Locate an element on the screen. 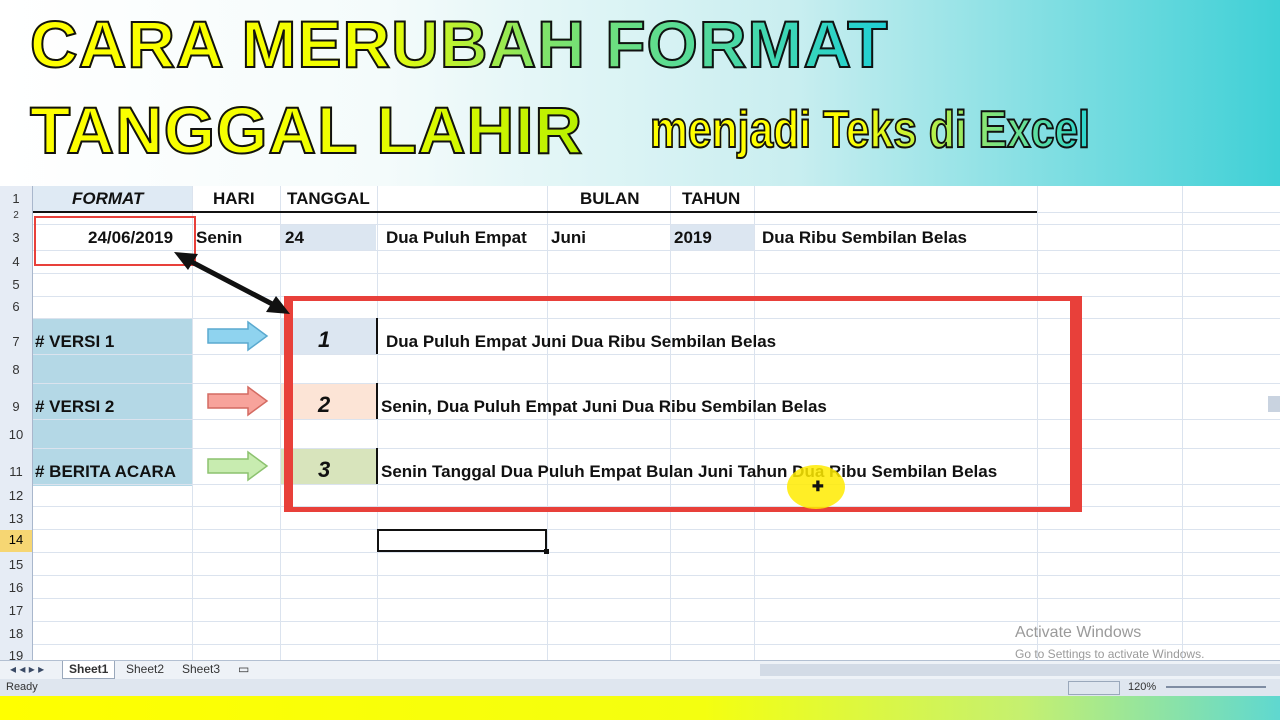  row-number: 7 is located at coordinates (16, 341).